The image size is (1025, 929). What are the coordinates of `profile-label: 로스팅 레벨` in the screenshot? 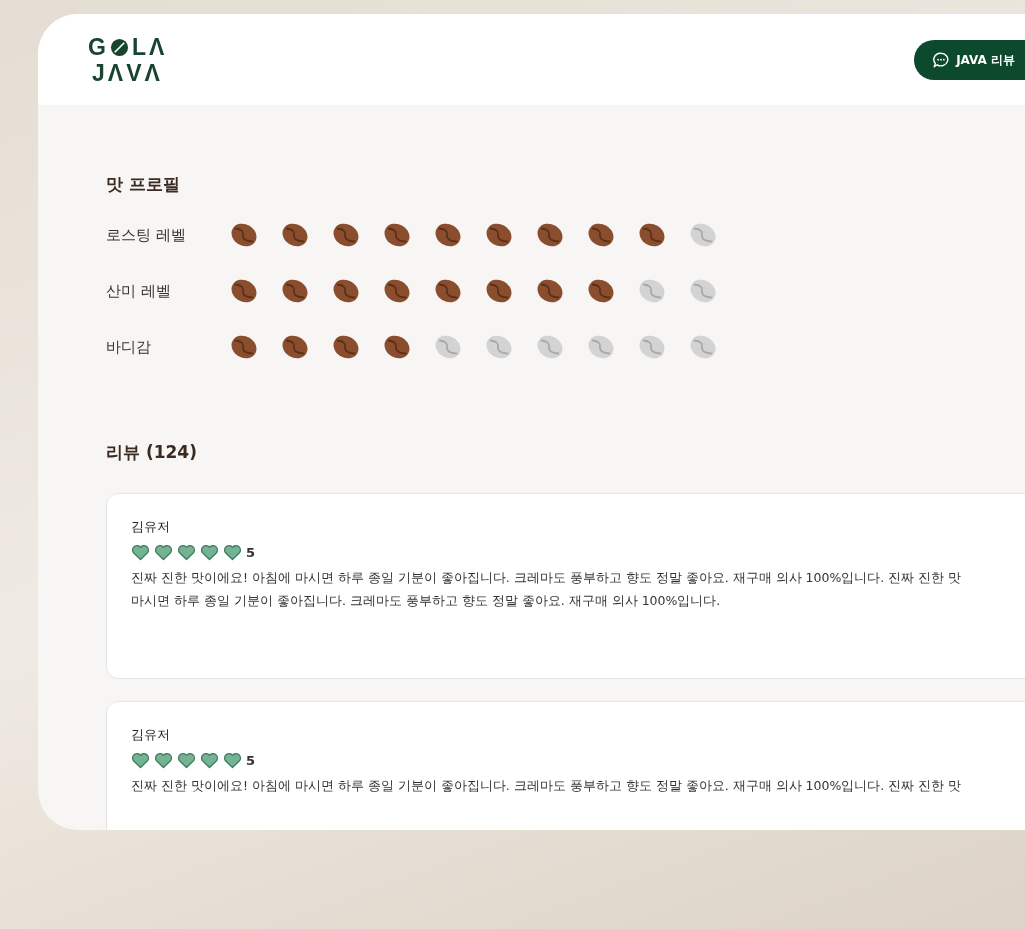 It's located at (146, 235).